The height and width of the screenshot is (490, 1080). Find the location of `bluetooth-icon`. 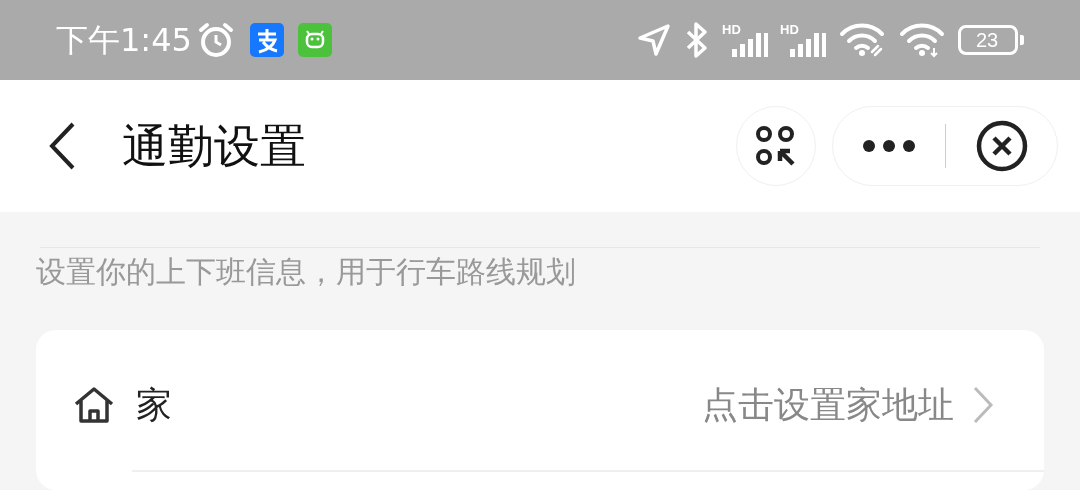

bluetooth-icon is located at coordinates (697, 40).